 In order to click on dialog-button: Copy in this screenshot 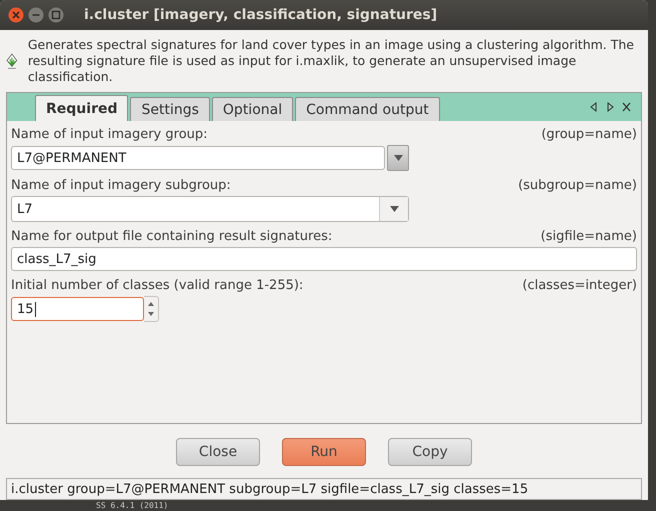, I will do `click(430, 452)`.